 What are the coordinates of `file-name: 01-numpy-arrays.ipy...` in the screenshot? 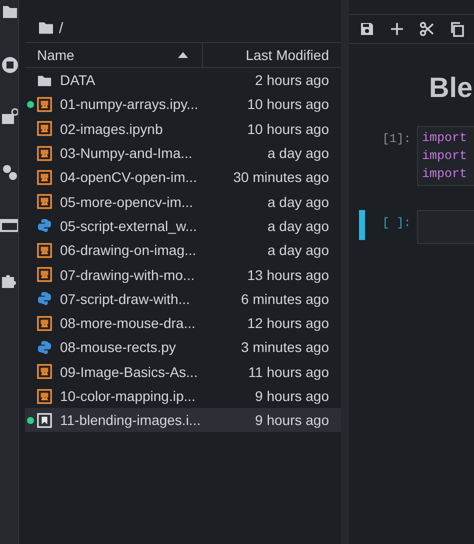 It's located at (130, 104).